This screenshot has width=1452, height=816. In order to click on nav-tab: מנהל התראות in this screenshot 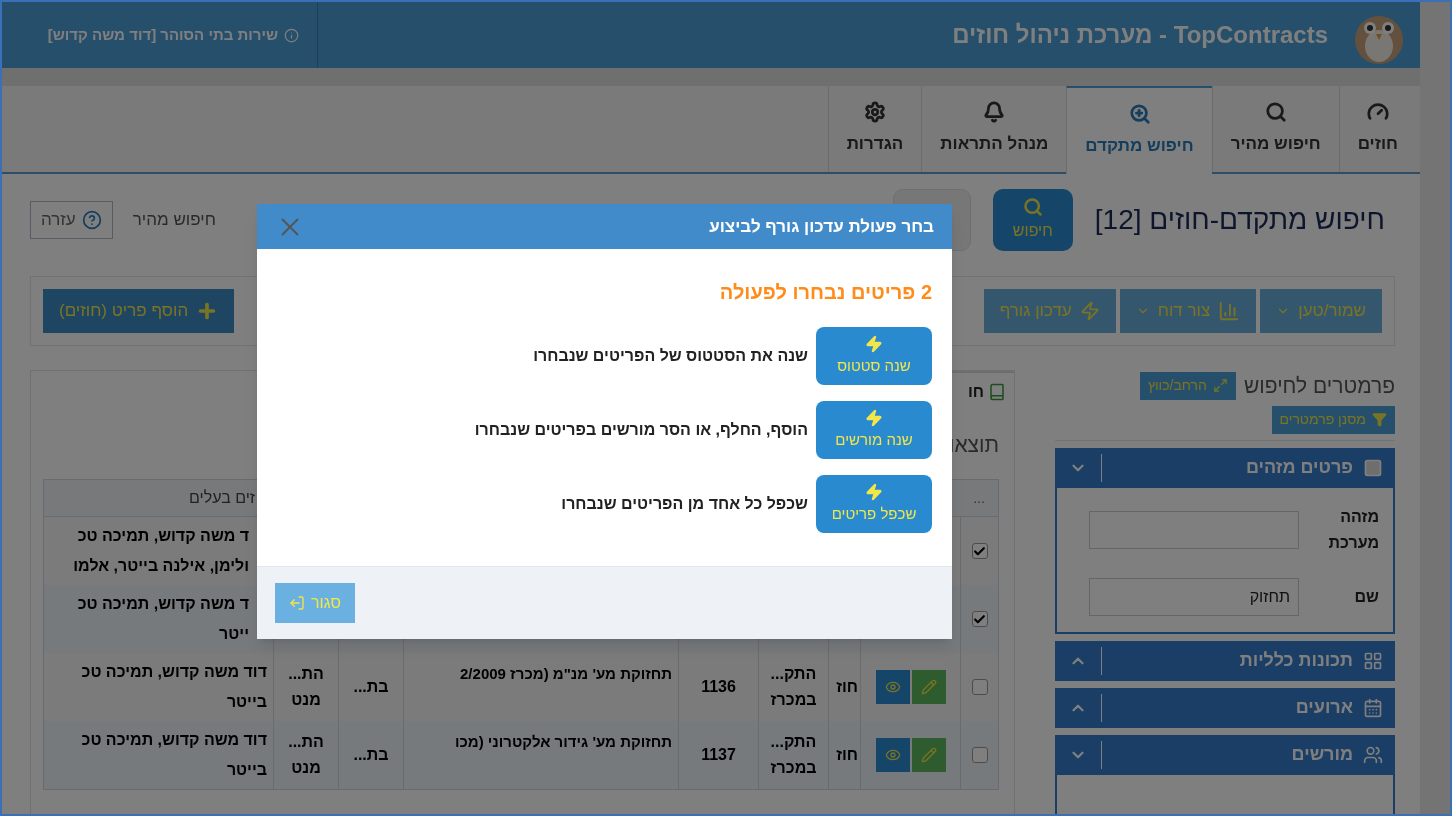, I will do `click(994, 129)`.